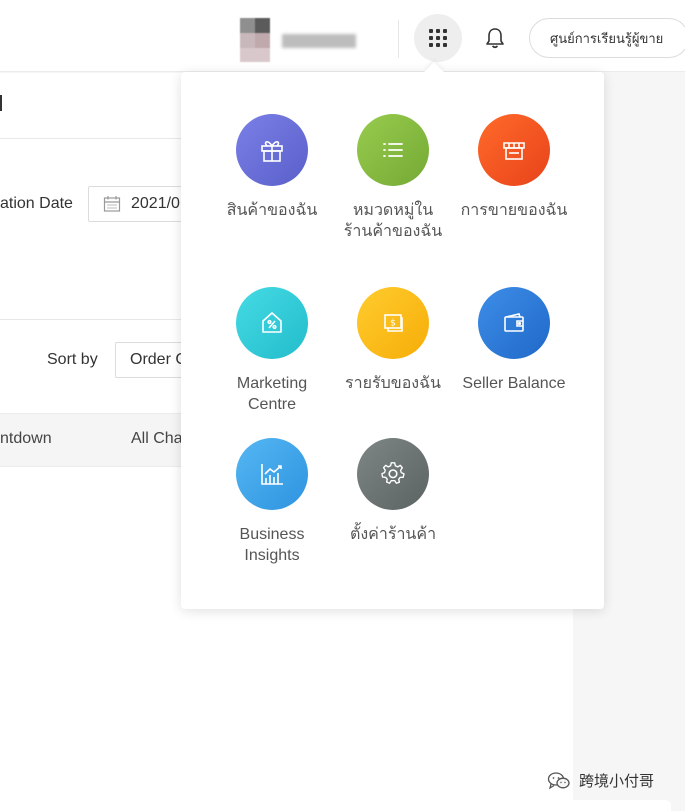 The width and height of the screenshot is (685, 811). I want to click on app-my-products: สินค้าของฉัน, so click(272, 167).